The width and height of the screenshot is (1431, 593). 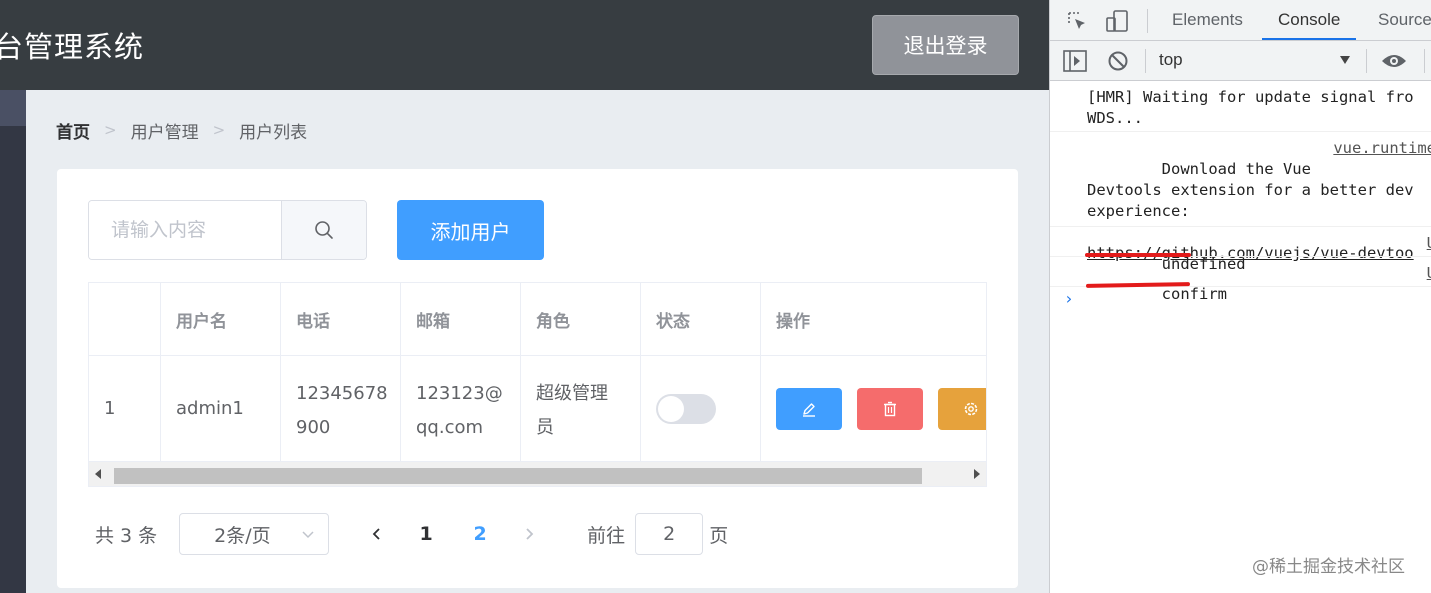 What do you see at coordinates (518, 476) in the screenshot?
I see `scrollbar-thumb` at bounding box center [518, 476].